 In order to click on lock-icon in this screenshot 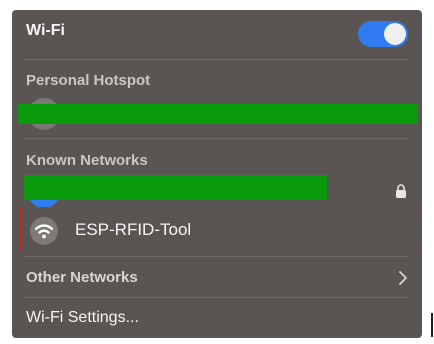, I will do `click(401, 191)`.